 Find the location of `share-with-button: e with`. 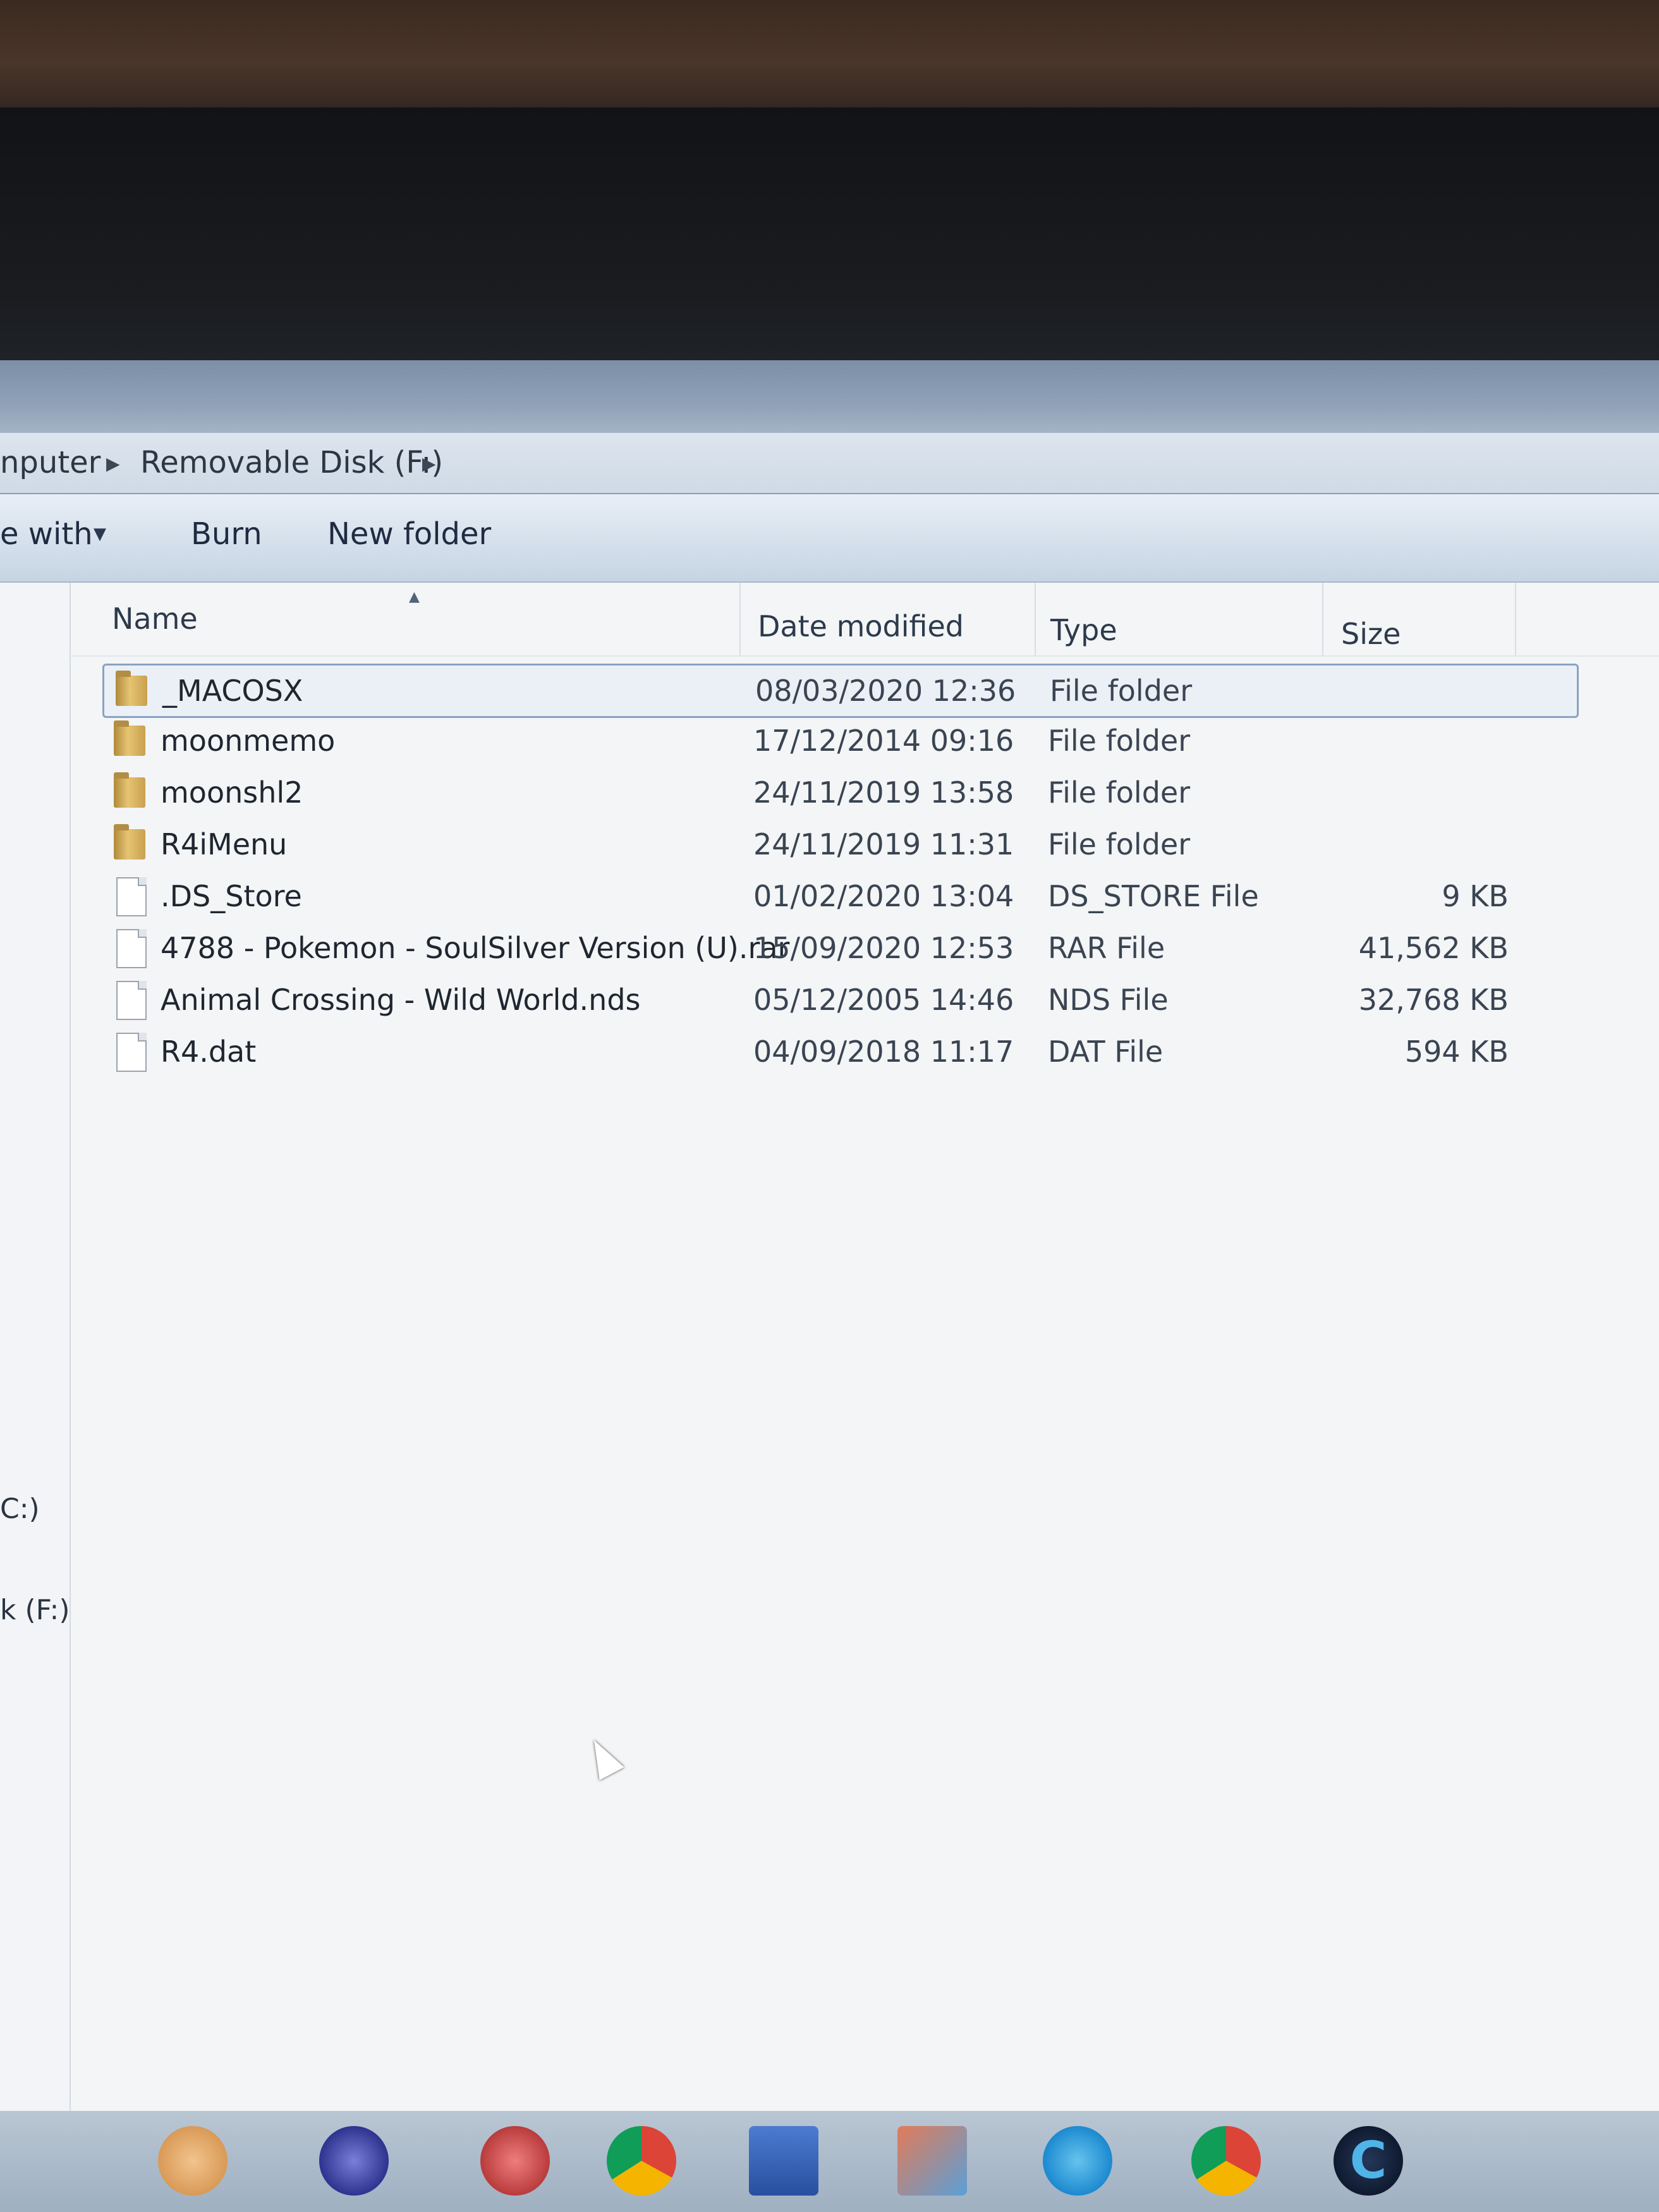

share-with-button: e with is located at coordinates (46, 534).